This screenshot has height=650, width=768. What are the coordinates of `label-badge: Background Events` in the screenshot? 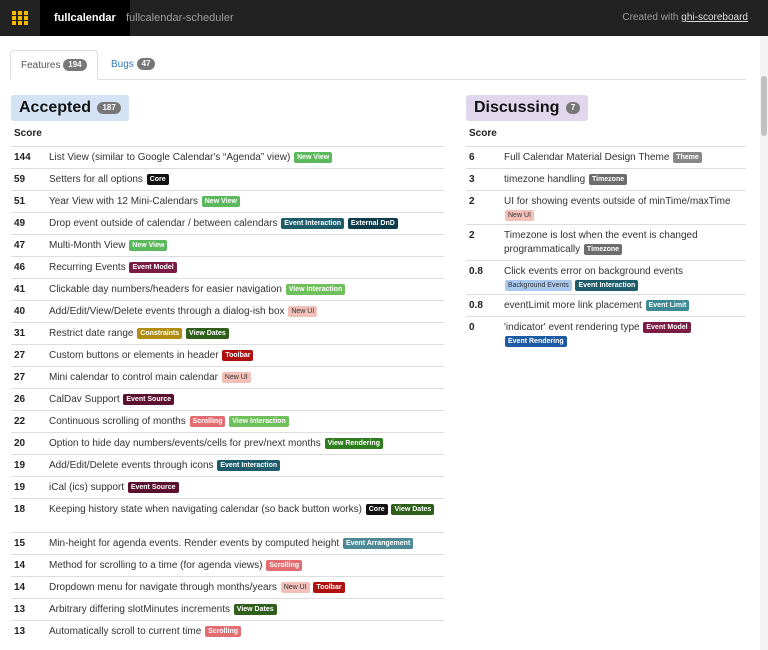 It's located at (538, 285).